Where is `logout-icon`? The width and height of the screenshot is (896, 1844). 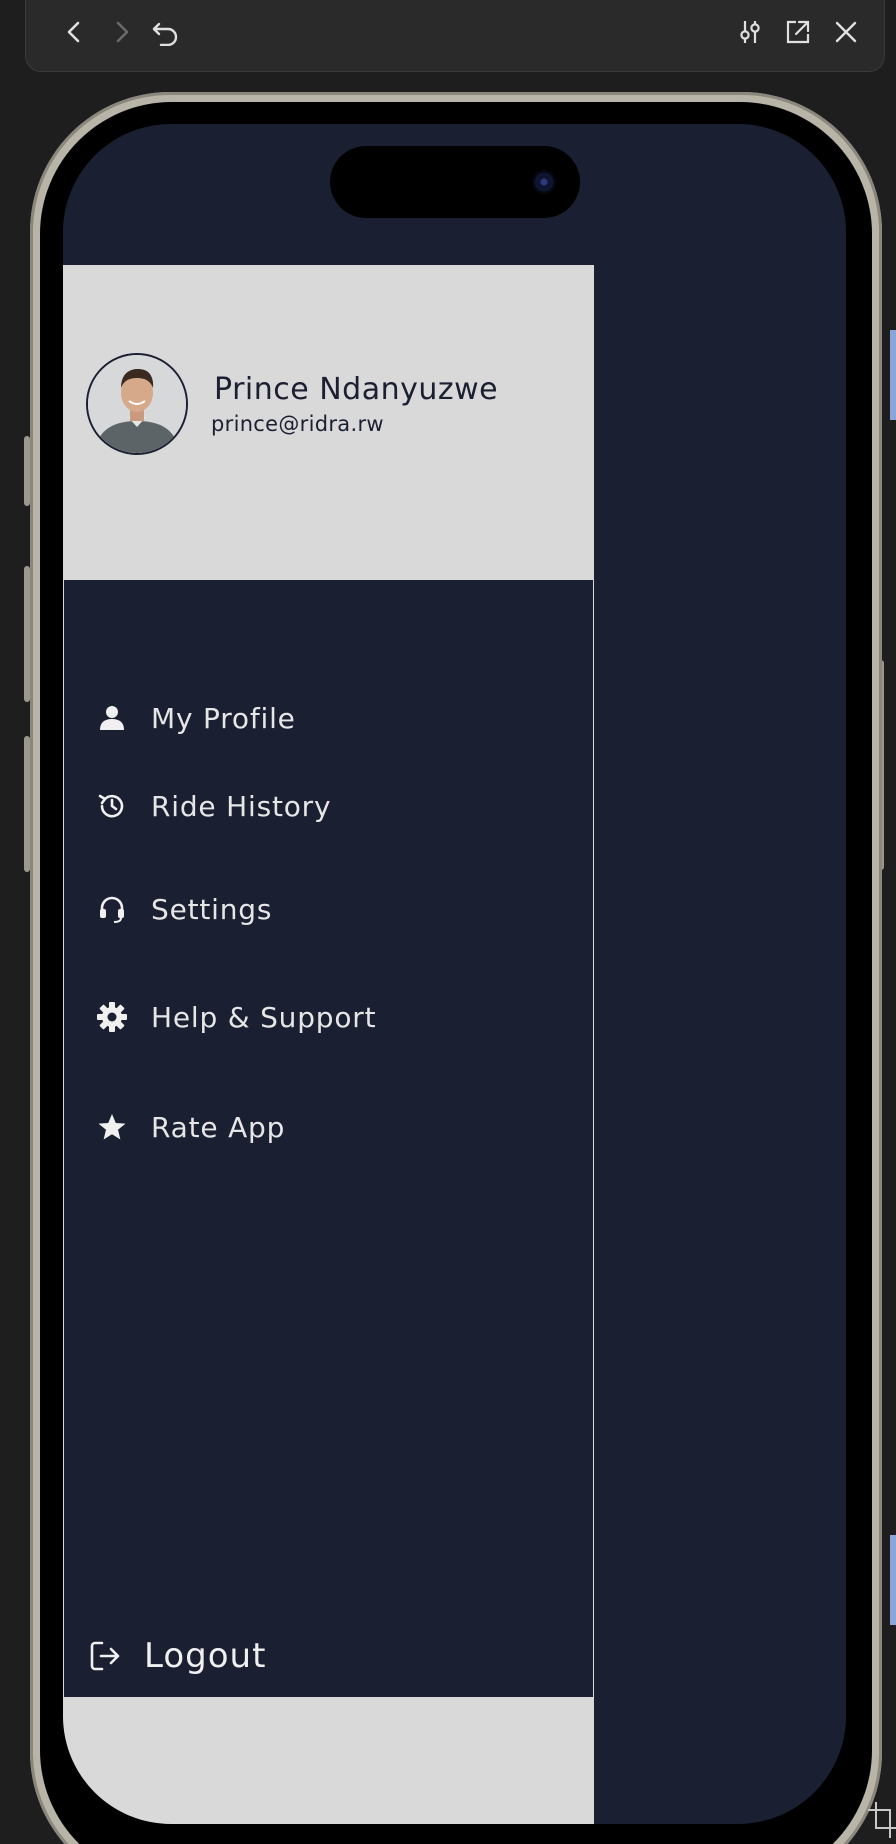
logout-icon is located at coordinates (106, 1656).